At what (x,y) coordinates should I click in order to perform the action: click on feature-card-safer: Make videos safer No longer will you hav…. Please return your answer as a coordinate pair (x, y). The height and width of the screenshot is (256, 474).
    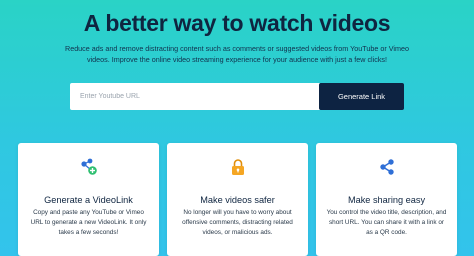
    Looking at the image, I should click on (237, 199).